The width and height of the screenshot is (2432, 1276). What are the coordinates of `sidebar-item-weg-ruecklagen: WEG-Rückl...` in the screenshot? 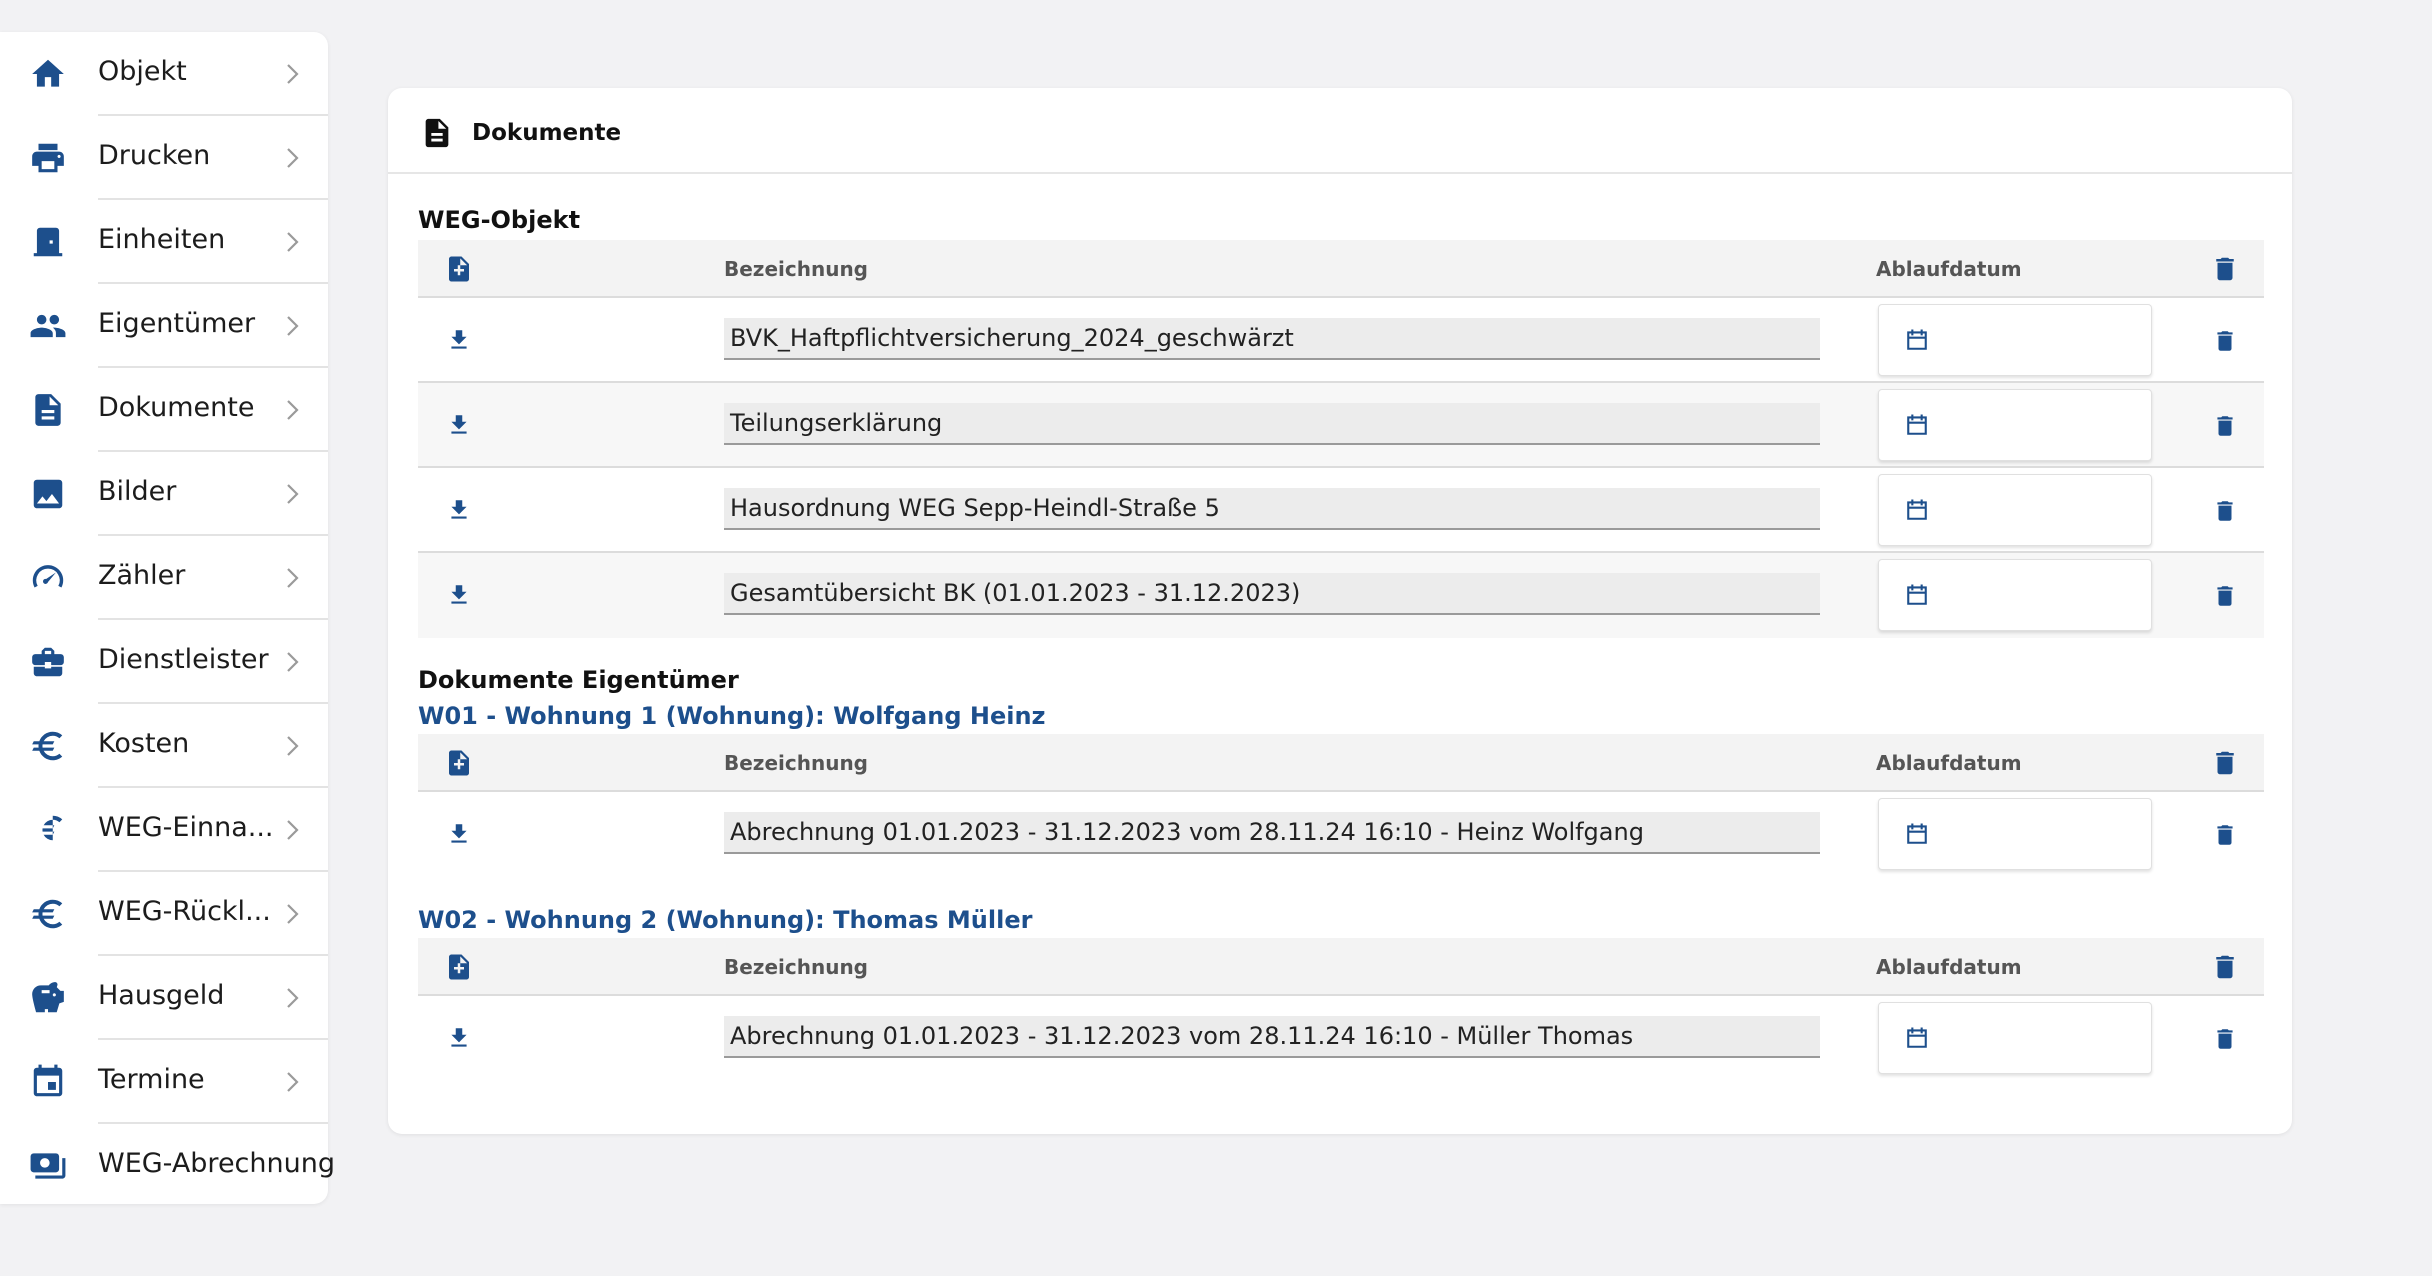 It's located at (164, 914).